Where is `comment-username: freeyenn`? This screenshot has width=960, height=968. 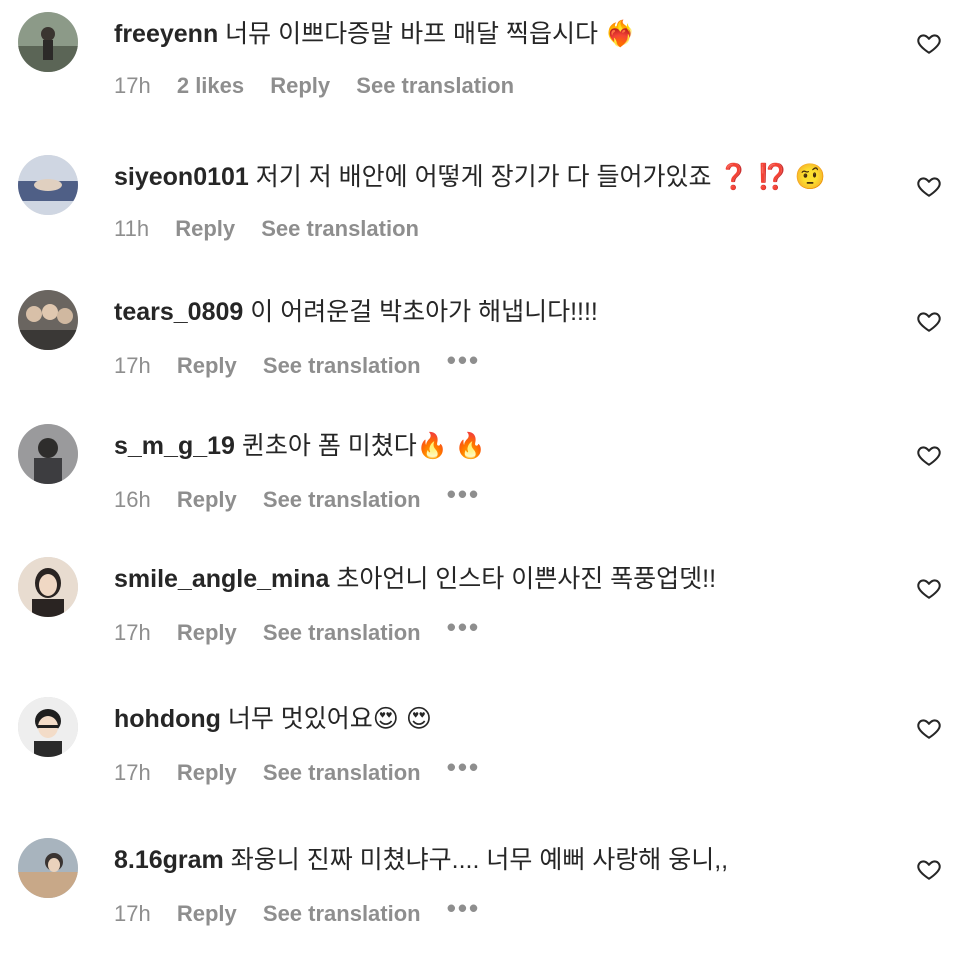
comment-username: freeyenn is located at coordinates (166, 34).